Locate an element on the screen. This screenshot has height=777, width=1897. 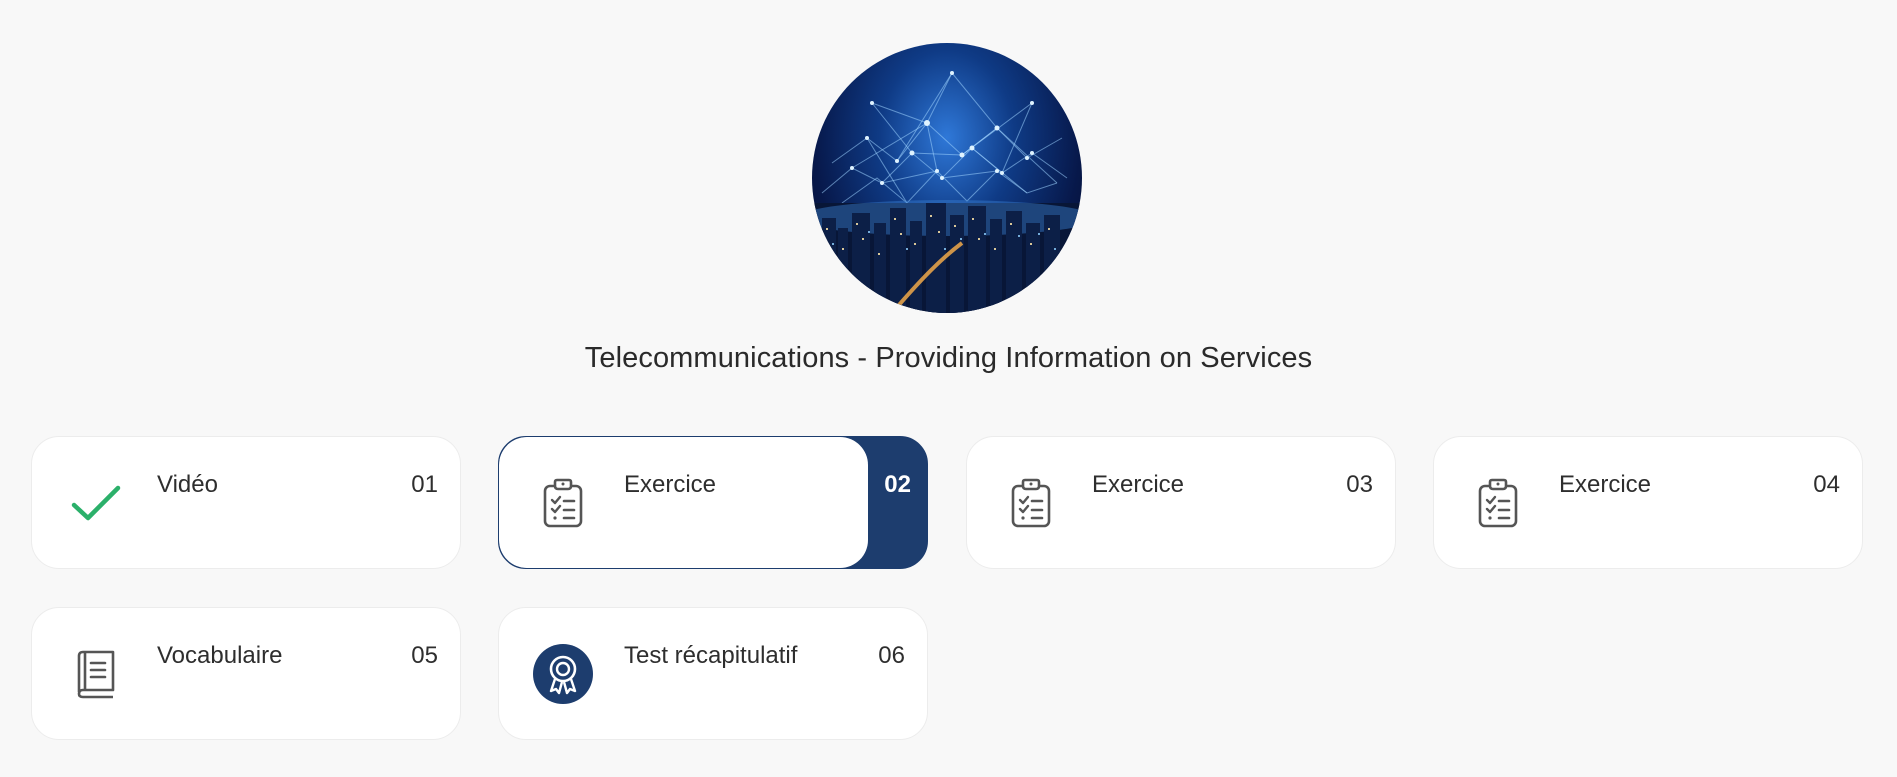
step-label: Vocabulaire is located at coordinates (220, 655).